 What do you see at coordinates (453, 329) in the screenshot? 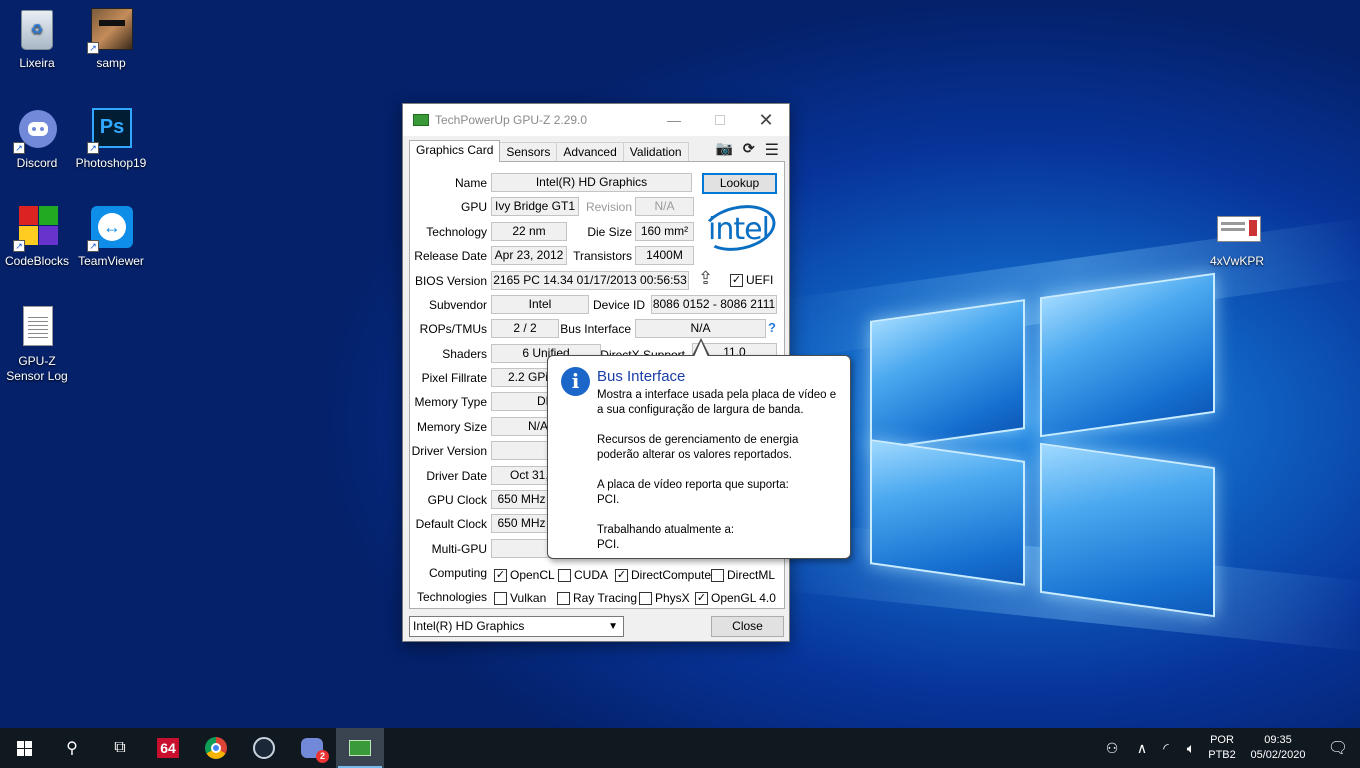
I see `rops-tmus-label: ROPs/TMUs` at bounding box center [453, 329].